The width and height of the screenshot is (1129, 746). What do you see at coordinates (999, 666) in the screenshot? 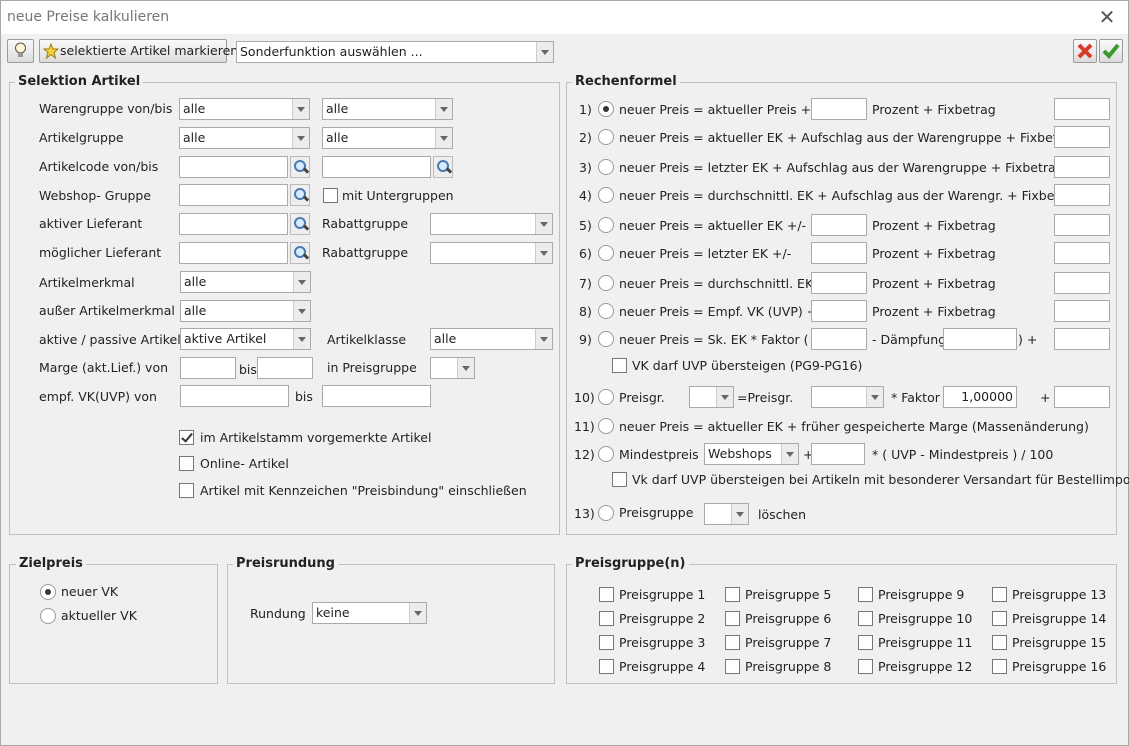
I see `preisgruppe-16-checkbox` at bounding box center [999, 666].